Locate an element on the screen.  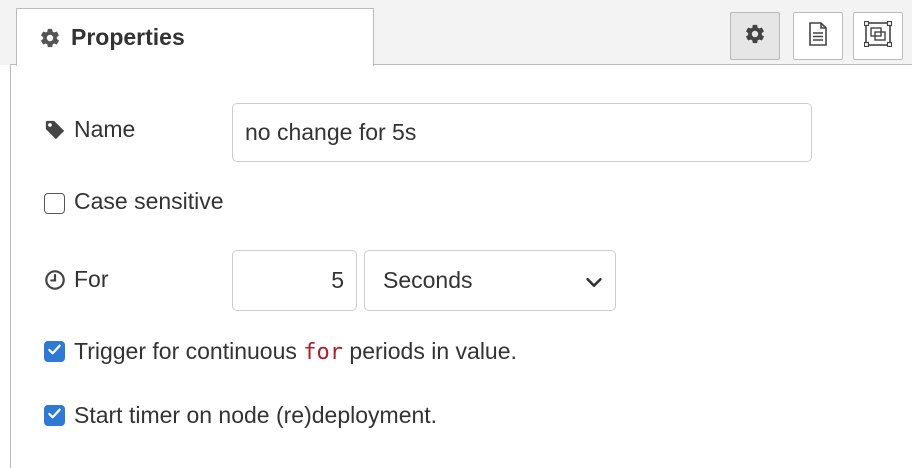
for-label: For is located at coordinates (76, 279).